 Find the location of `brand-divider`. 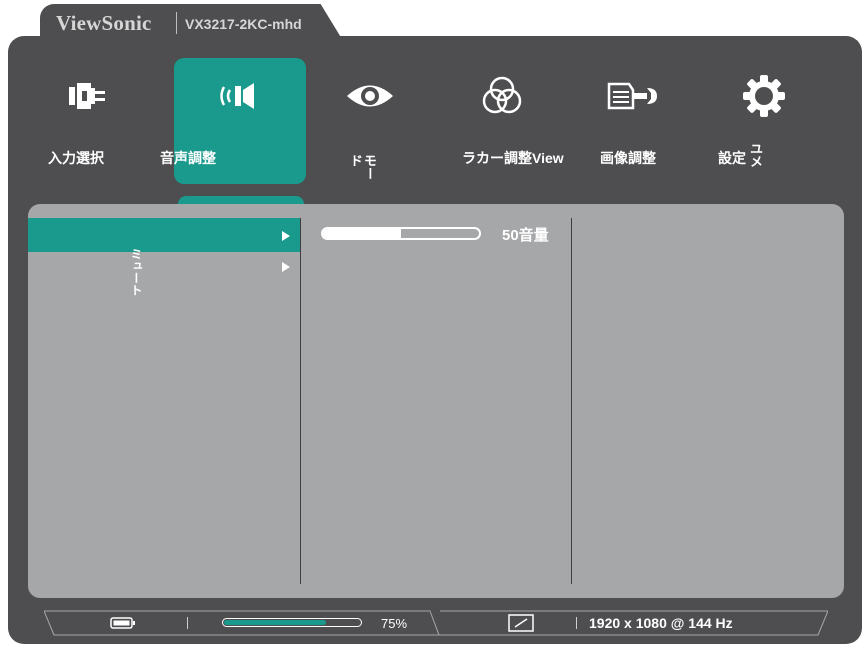

brand-divider is located at coordinates (176, 23).